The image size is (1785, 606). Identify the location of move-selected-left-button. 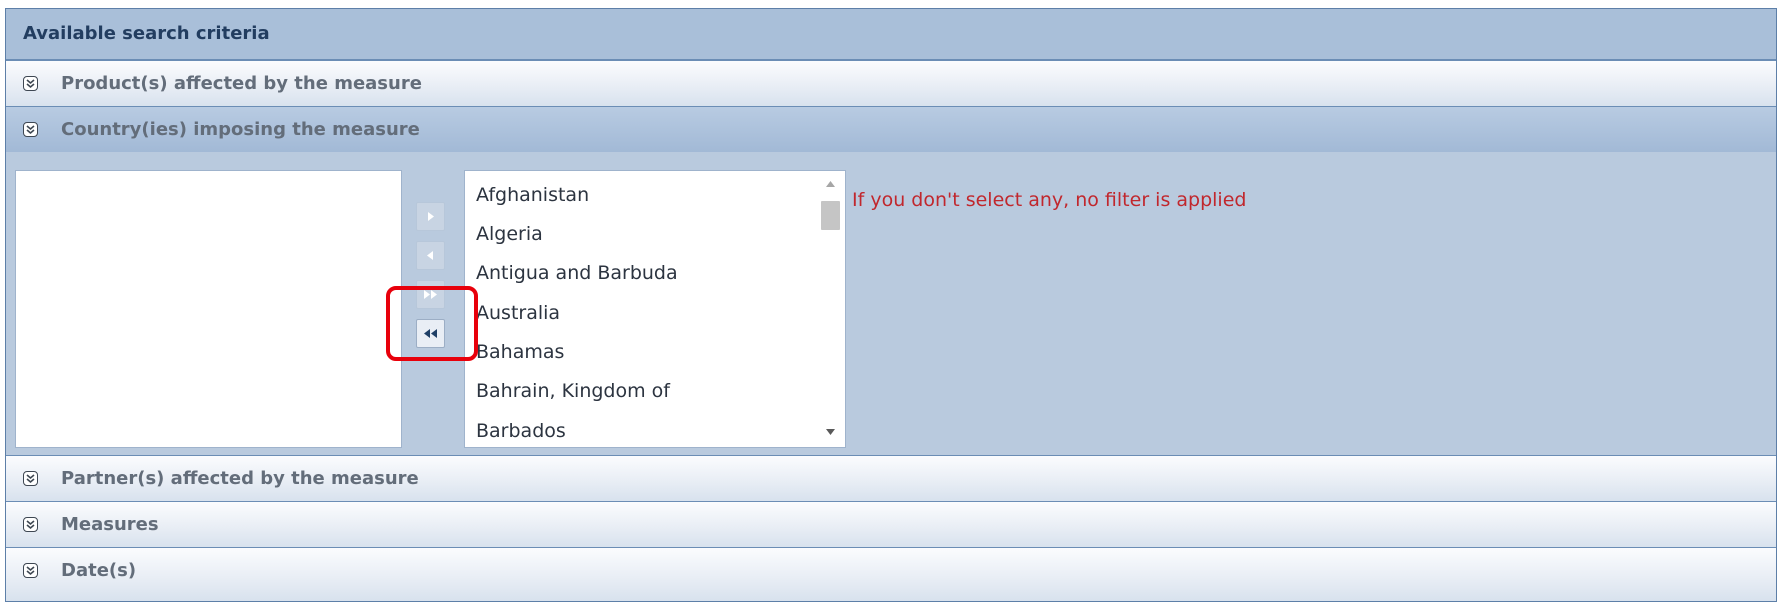
(430, 255).